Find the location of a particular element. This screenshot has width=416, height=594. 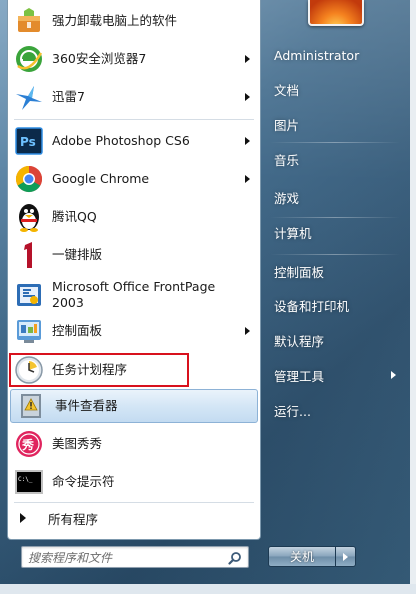

program-item-thunder: 迅雷7 is located at coordinates (134, 97).